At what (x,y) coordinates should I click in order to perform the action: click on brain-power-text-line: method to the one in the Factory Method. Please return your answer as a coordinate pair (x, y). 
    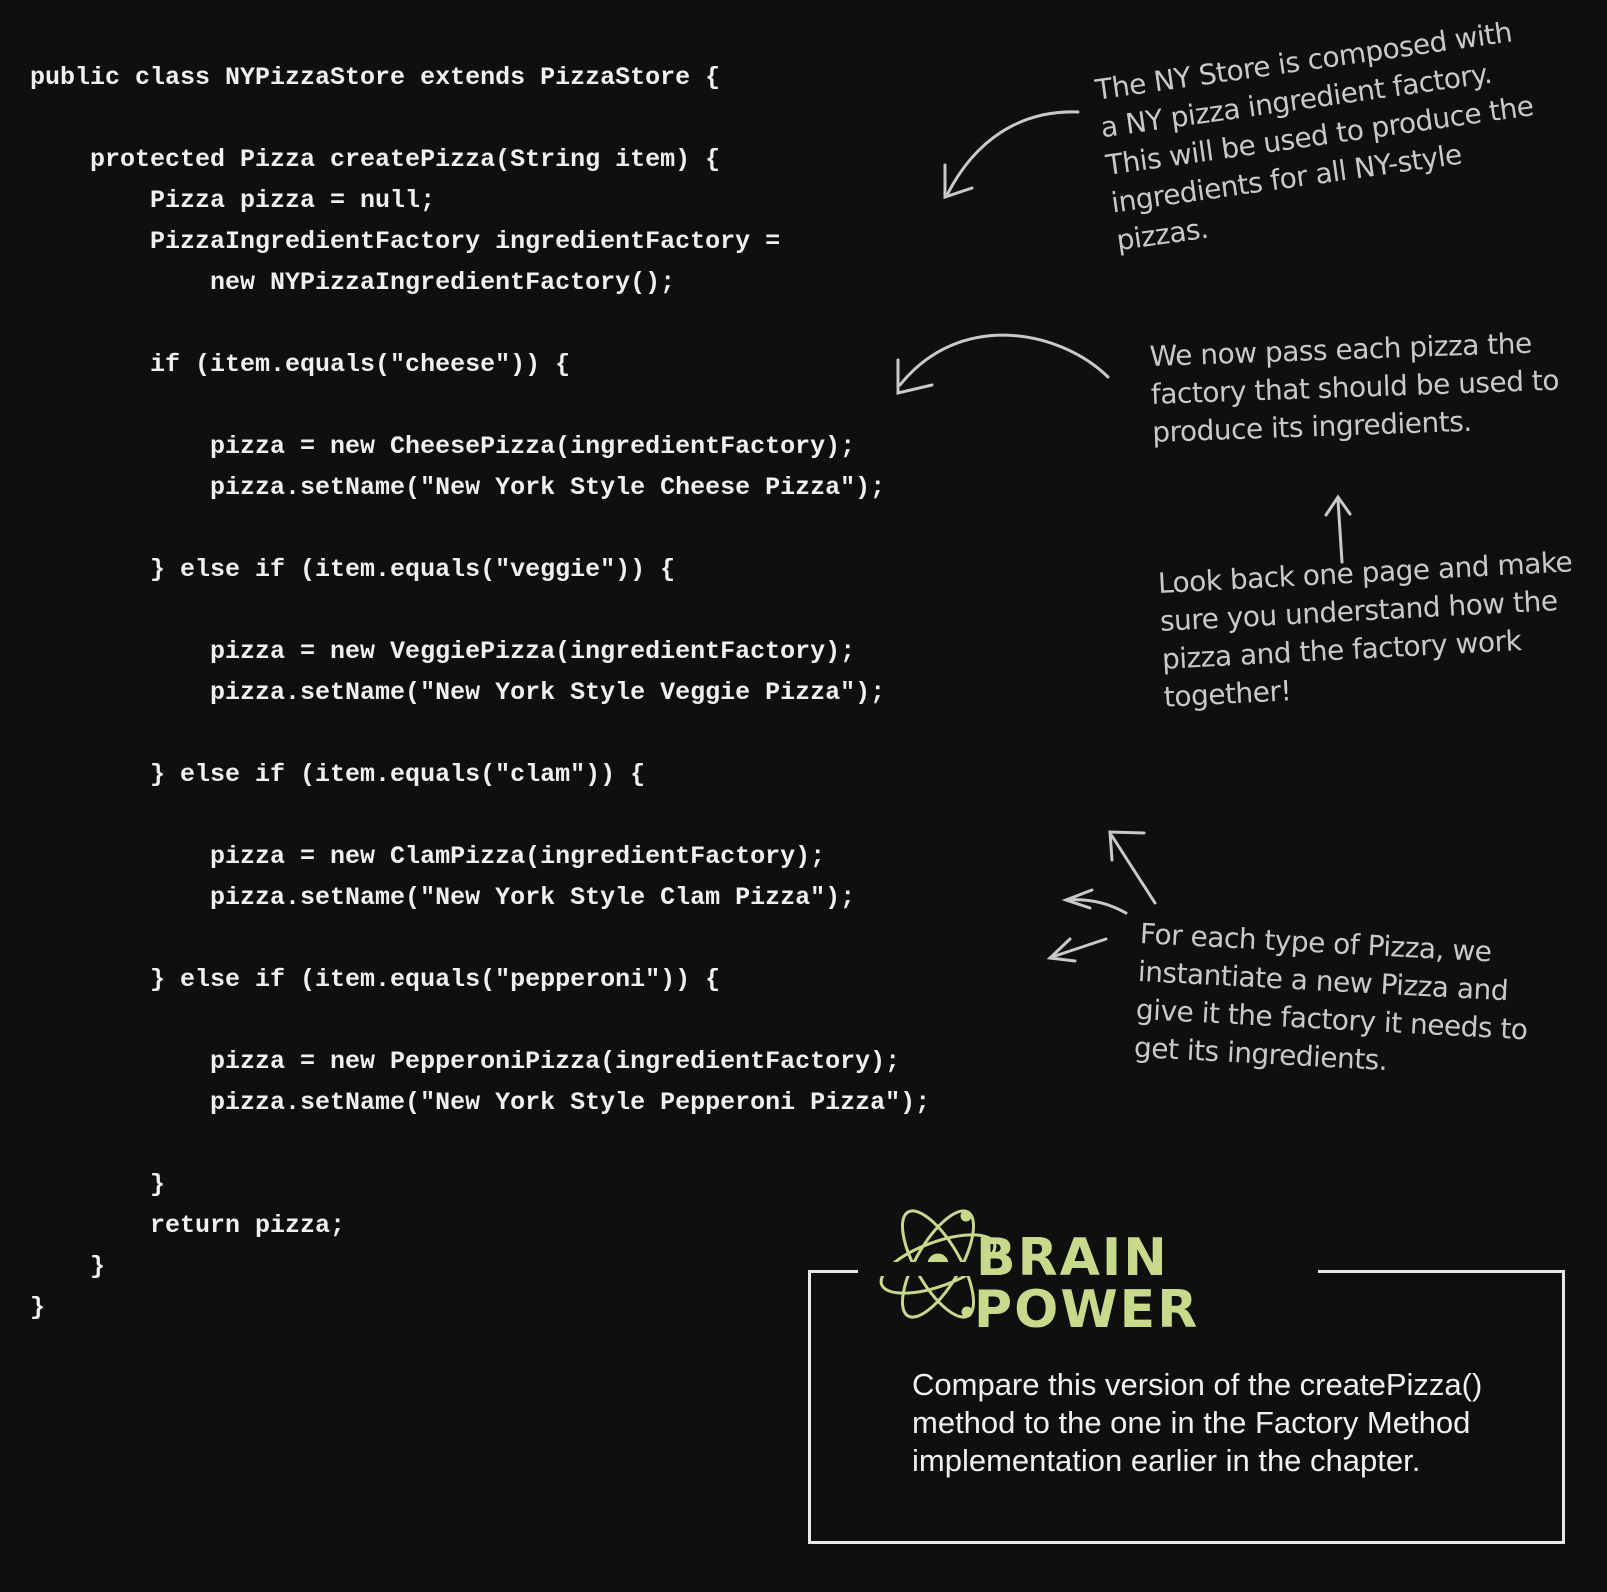
    Looking at the image, I should click on (1191, 1422).